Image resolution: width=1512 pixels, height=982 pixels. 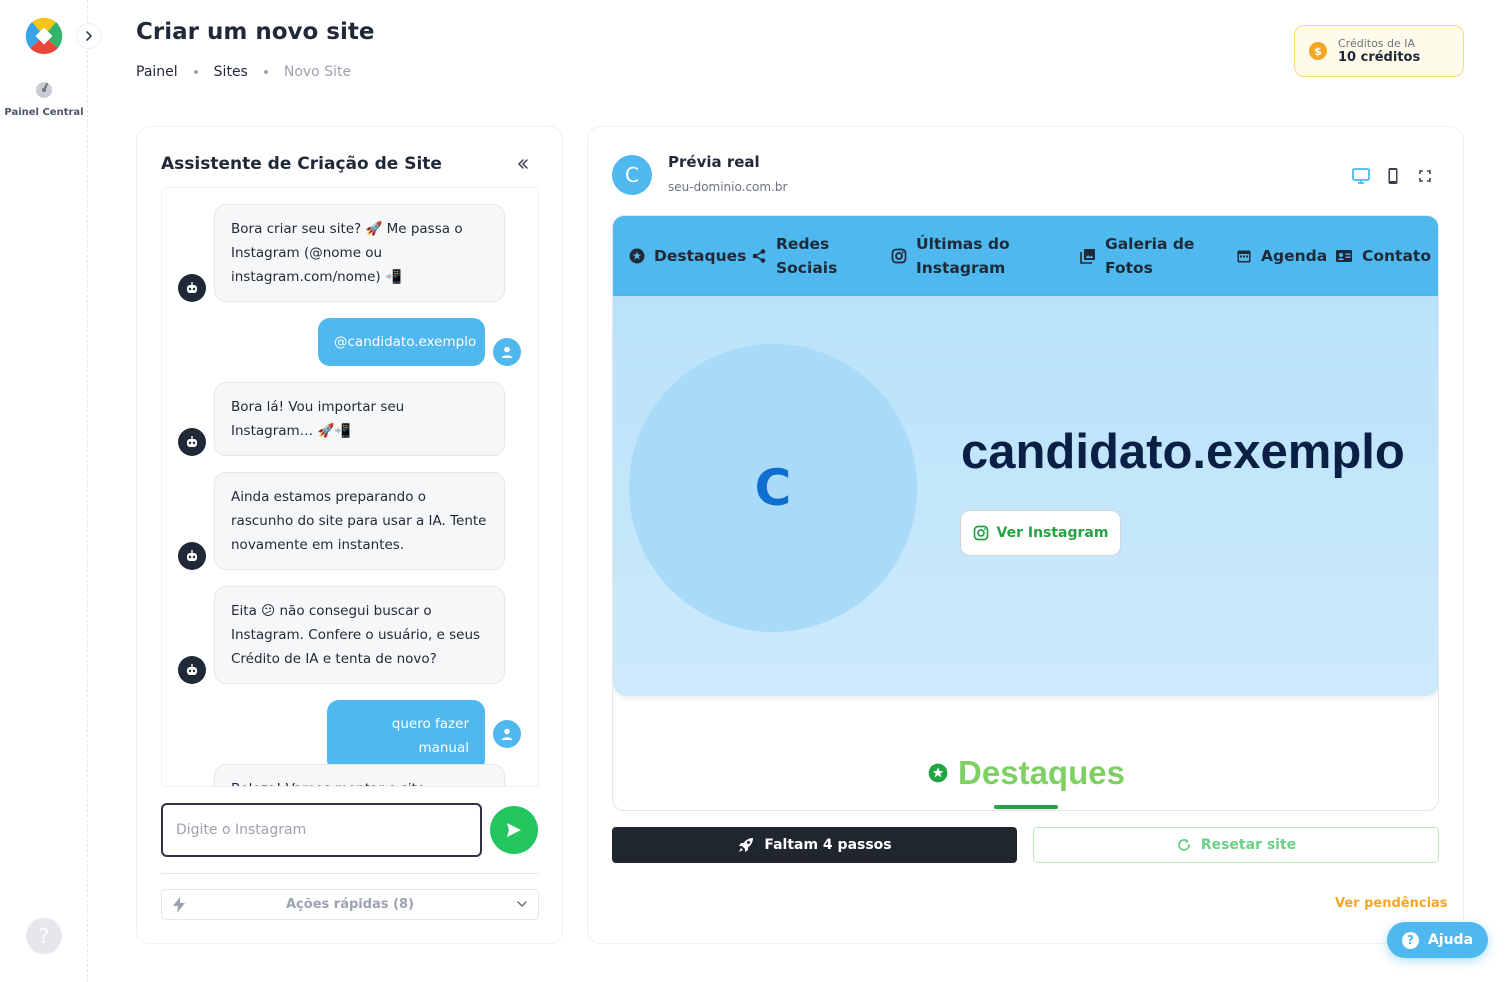 What do you see at coordinates (700, 256) in the screenshot?
I see `site-nav-label: Destaques` at bounding box center [700, 256].